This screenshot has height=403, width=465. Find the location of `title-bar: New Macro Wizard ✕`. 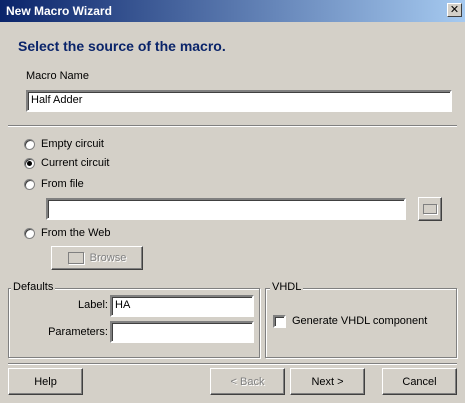

title-bar: New Macro Wizard ✕ is located at coordinates (232, 11).